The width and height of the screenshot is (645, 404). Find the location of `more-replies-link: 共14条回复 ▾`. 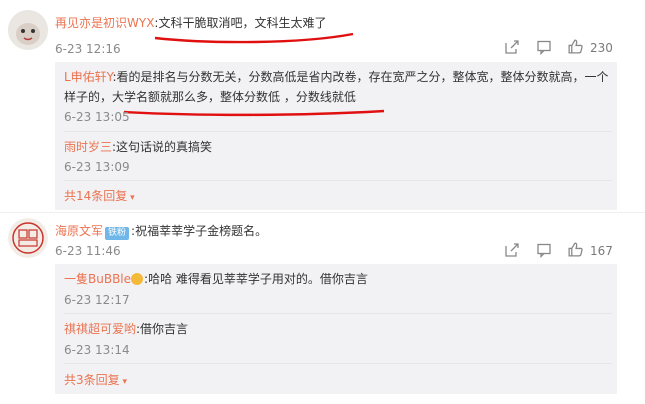

more-replies-link: 共14条回复 ▾ is located at coordinates (99, 195).